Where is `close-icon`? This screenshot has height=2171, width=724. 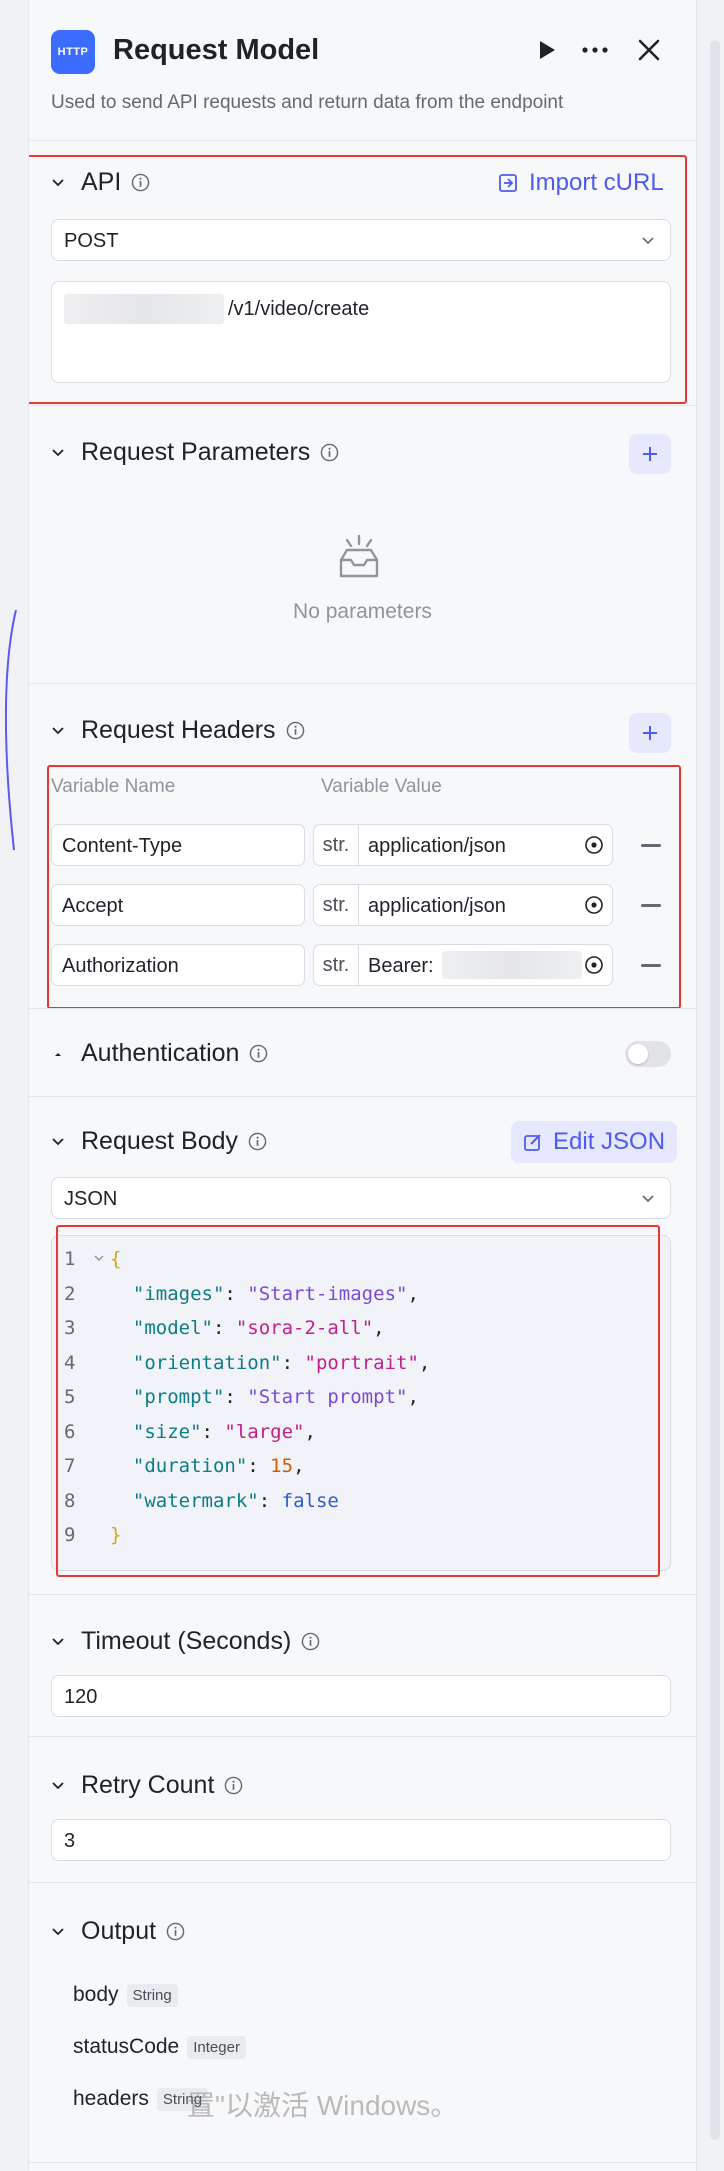 close-icon is located at coordinates (649, 50).